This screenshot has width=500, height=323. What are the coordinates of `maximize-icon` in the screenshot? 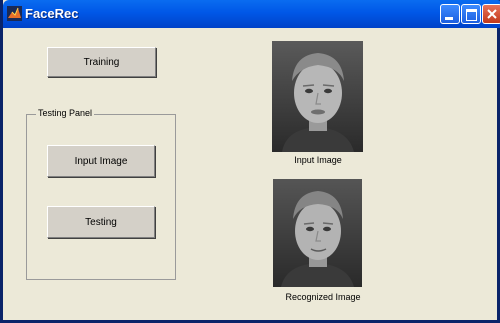 It's located at (471, 15).